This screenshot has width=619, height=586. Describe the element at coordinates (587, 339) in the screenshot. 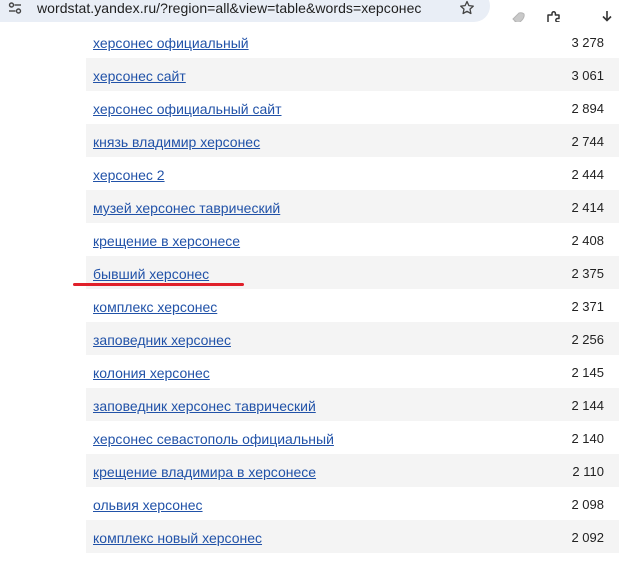

I see `impressions-count: 2 256` at that location.